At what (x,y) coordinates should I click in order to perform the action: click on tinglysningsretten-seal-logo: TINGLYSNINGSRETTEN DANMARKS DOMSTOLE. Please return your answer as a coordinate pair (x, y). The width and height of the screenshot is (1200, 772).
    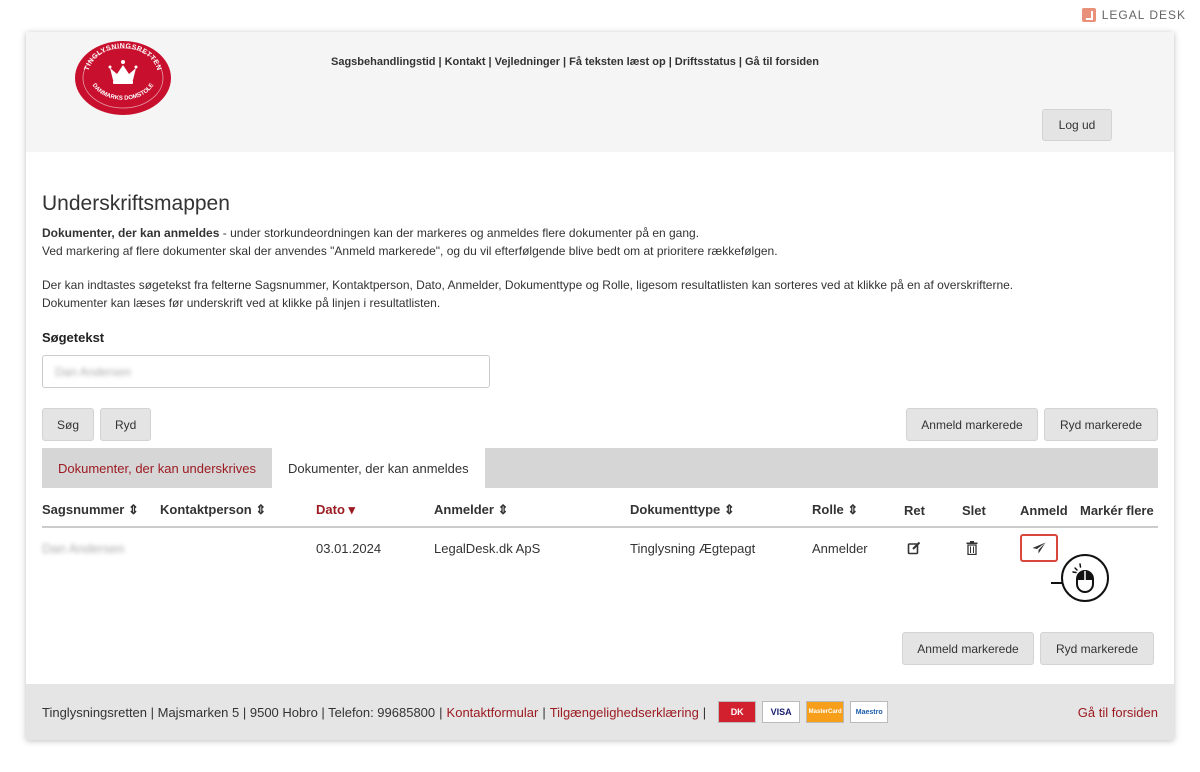
    Looking at the image, I should click on (123, 78).